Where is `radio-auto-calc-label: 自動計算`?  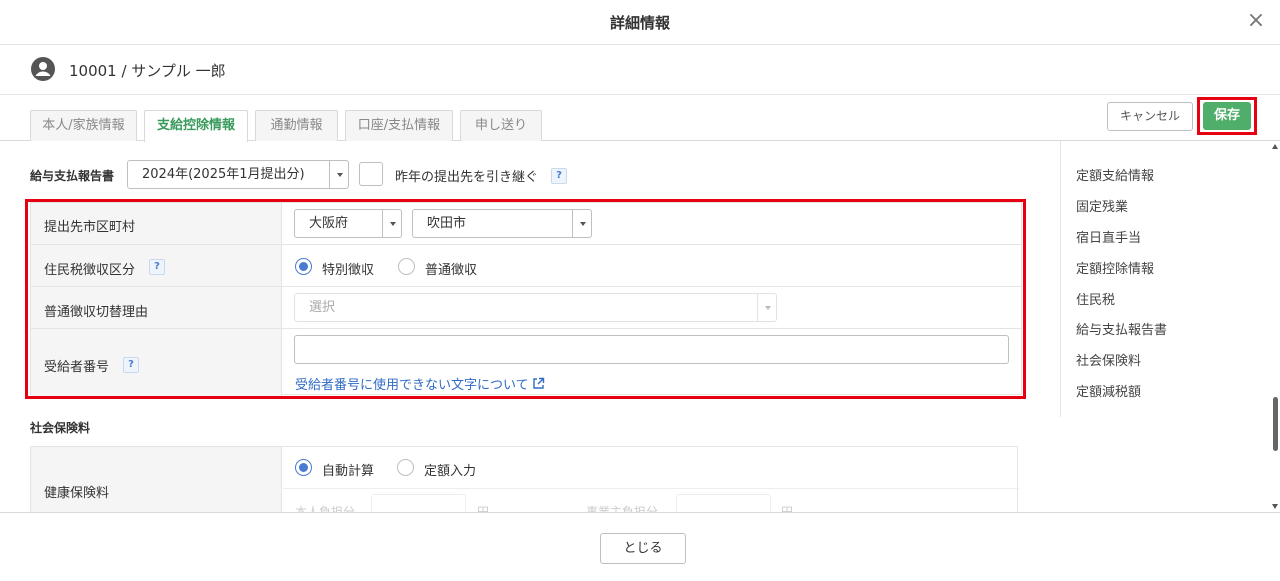 radio-auto-calc-label: 自動計算 is located at coordinates (348, 471).